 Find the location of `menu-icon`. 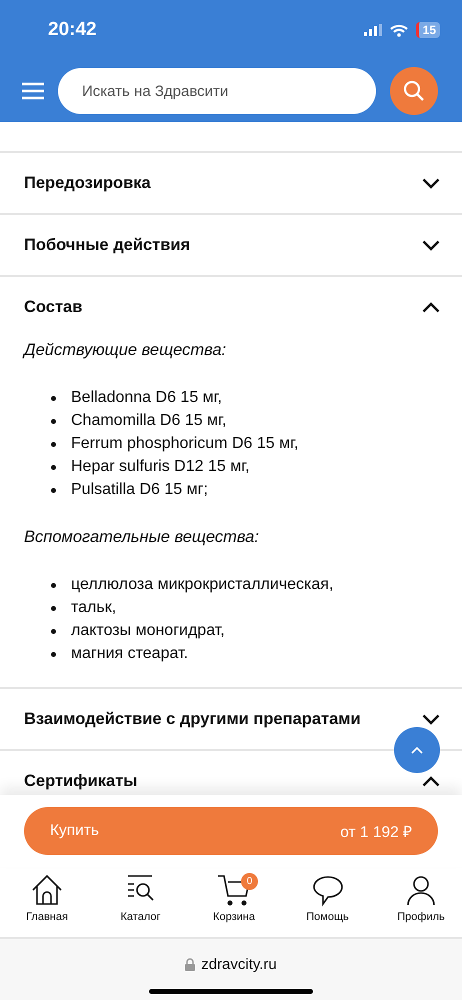

menu-icon is located at coordinates (33, 91).